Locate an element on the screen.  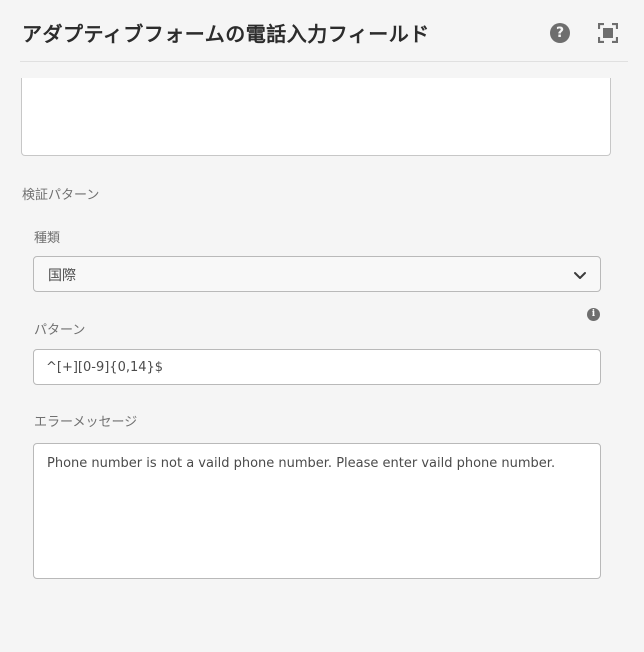
validation-section-label: 検証パターン is located at coordinates (61, 195).